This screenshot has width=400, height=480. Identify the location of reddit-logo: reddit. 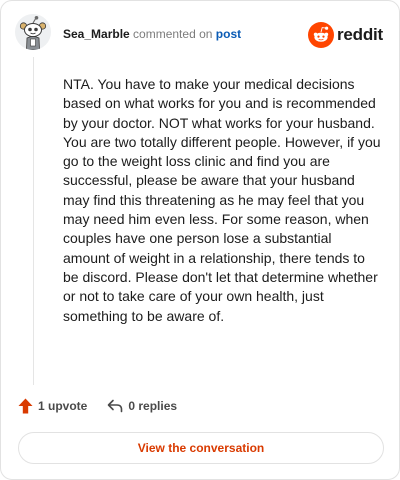
(345, 35).